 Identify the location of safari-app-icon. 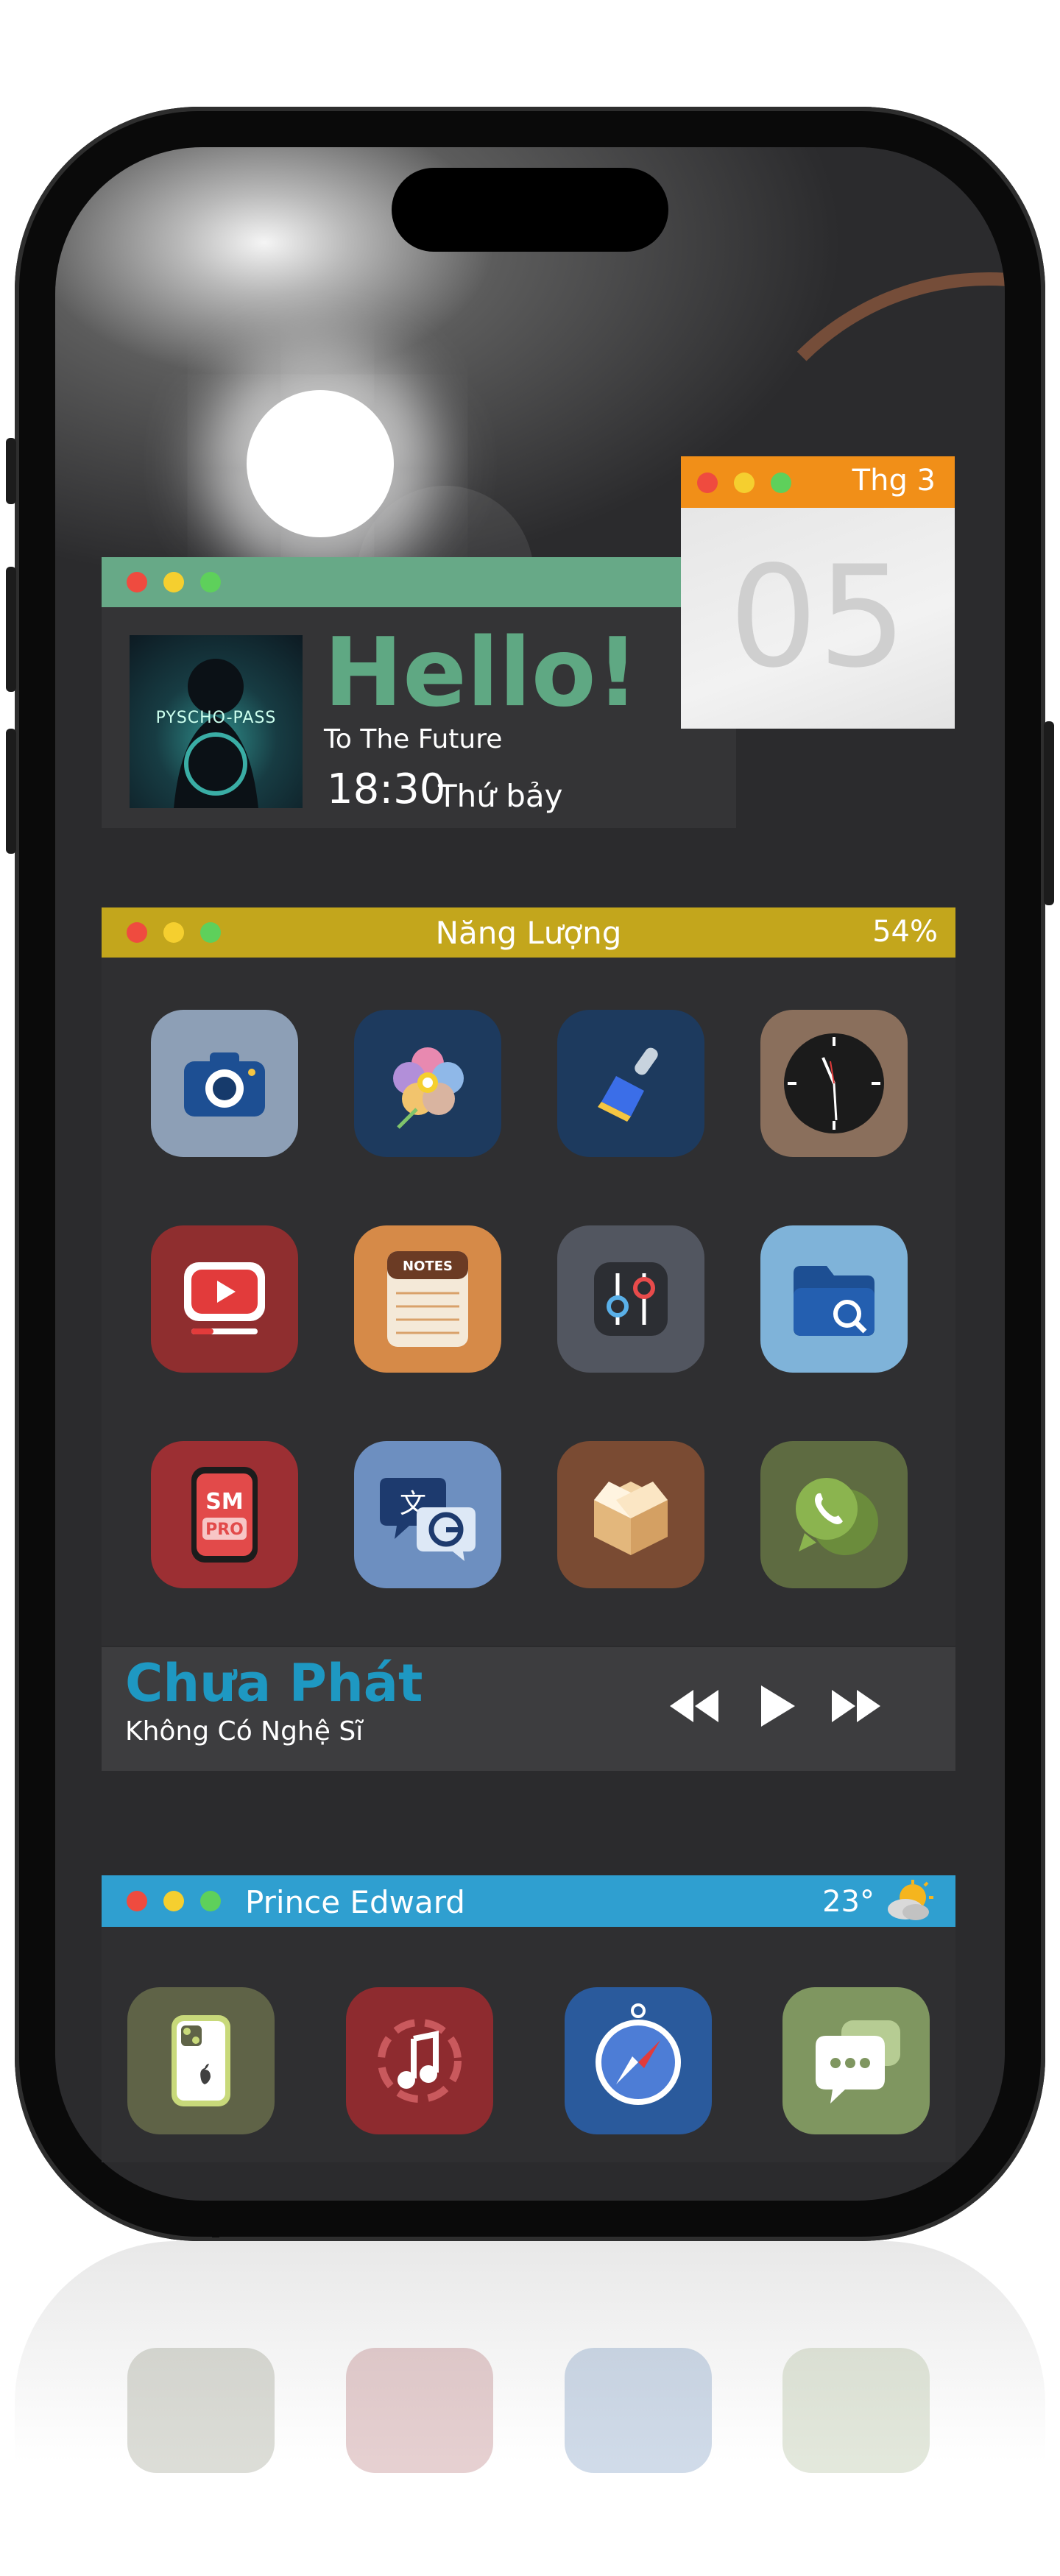
(638, 2060).